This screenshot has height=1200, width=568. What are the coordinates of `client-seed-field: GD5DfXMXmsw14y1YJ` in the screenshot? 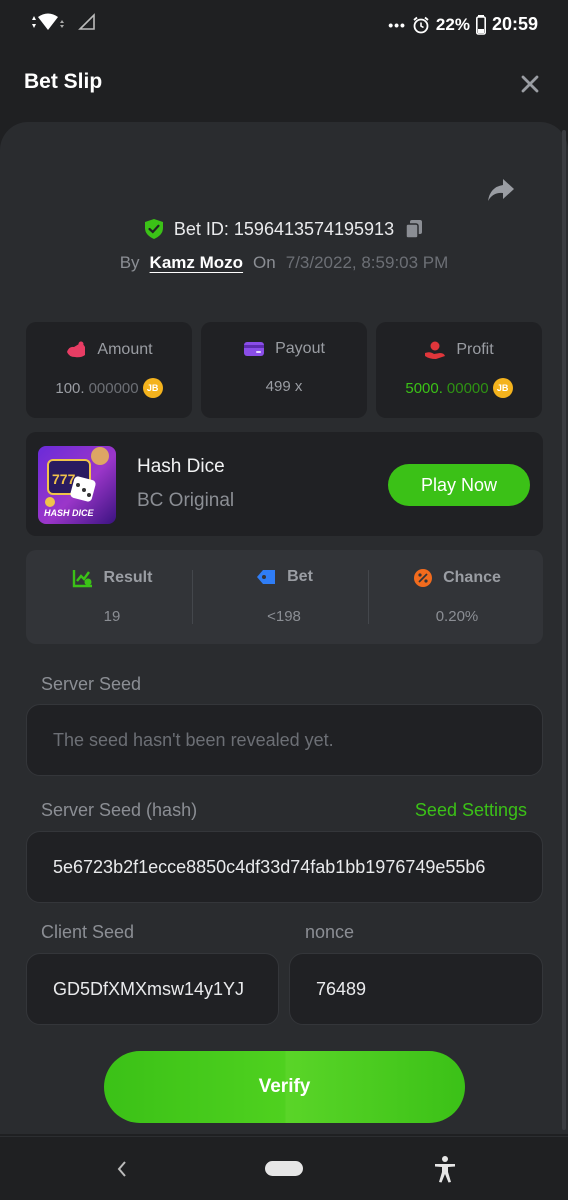 It's located at (152, 989).